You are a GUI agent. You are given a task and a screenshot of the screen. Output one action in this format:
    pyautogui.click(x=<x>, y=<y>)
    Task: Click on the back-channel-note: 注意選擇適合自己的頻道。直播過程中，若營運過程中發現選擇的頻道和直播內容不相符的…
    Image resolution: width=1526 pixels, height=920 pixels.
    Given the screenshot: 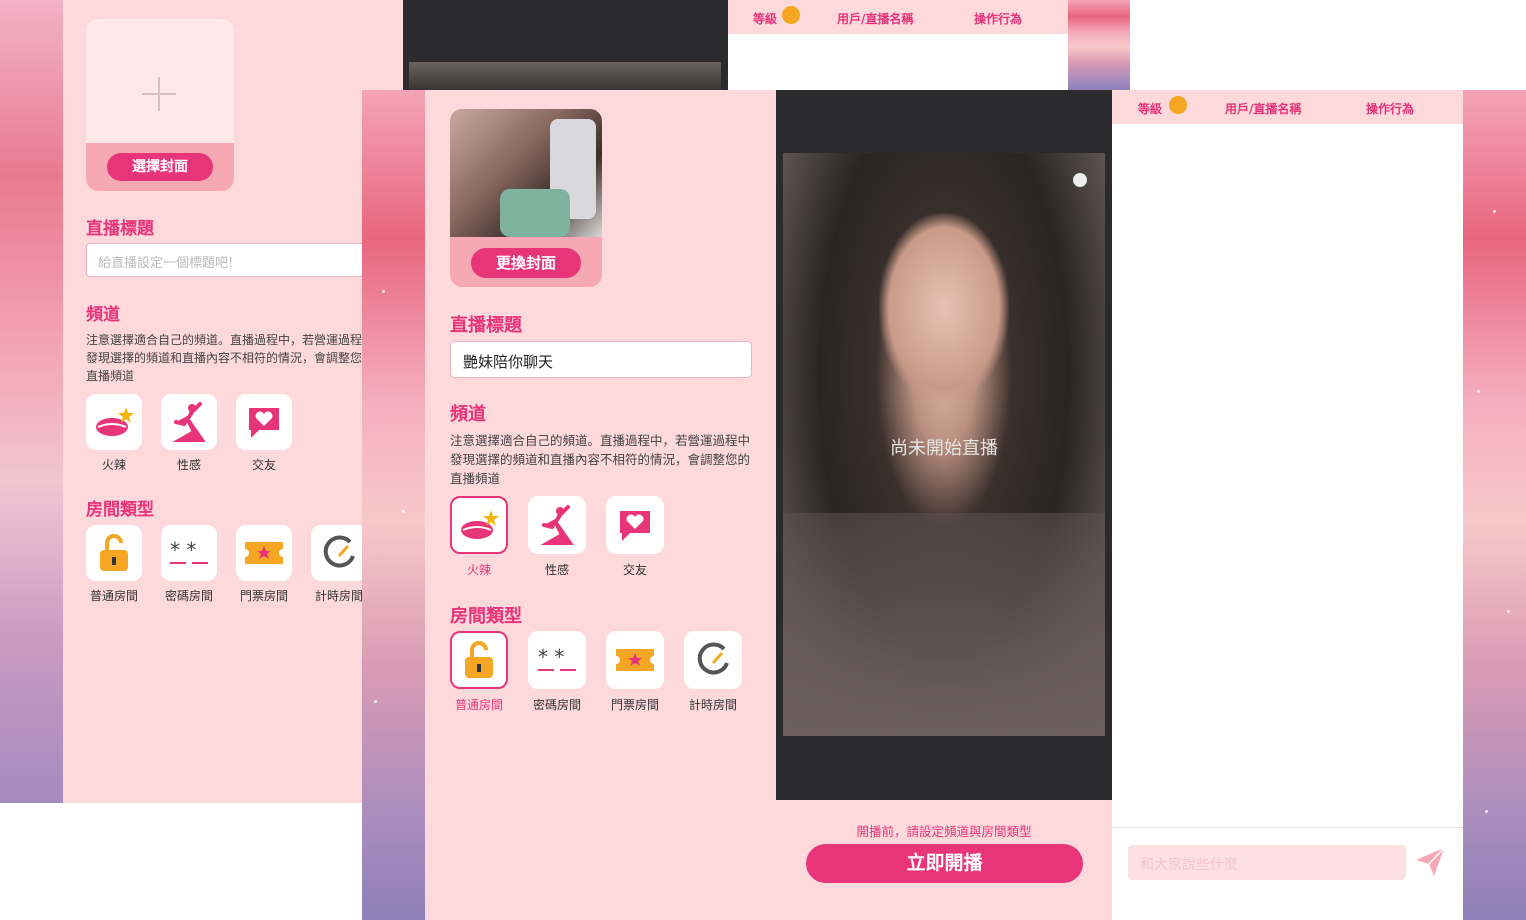 What is the action you would take?
    pyautogui.click(x=230, y=358)
    